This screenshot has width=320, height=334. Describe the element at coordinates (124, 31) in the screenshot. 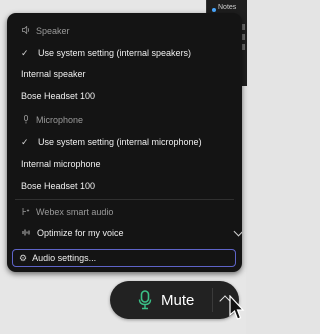

I see `speaker-section-heading: Speaker` at that location.